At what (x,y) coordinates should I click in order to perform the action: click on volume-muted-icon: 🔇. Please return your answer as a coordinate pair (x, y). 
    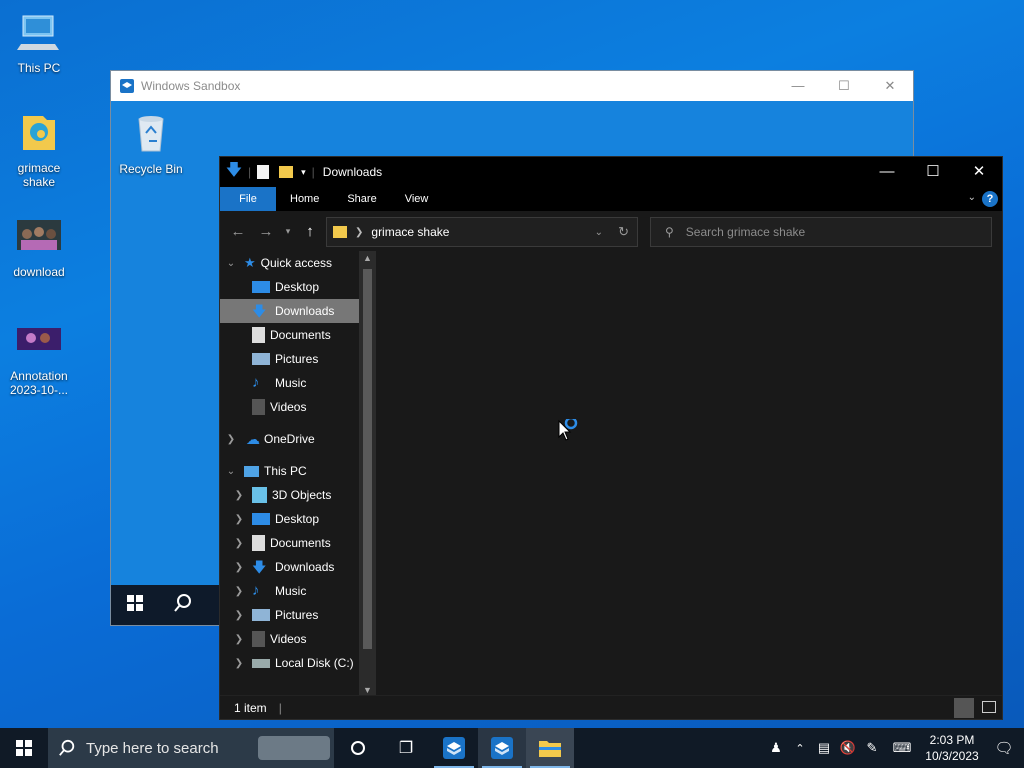
    Looking at the image, I should click on (848, 748).